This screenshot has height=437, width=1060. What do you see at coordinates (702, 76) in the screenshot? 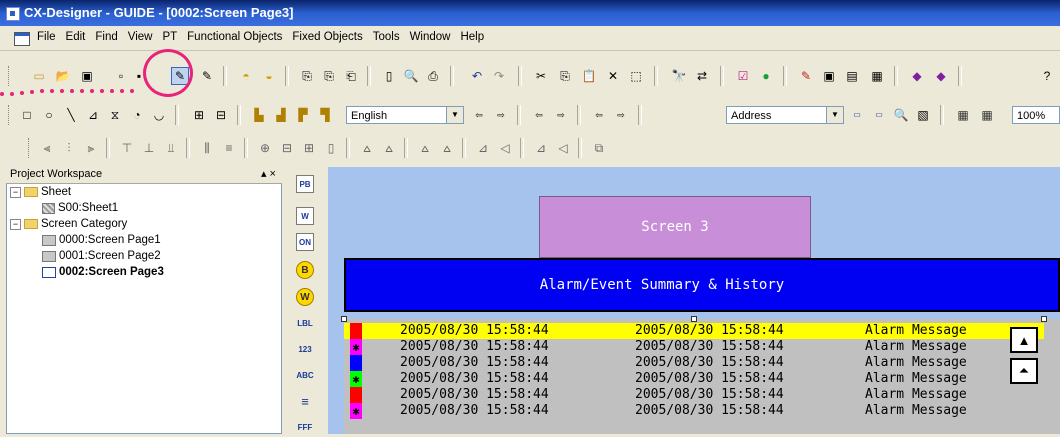
I see `replace-icon: ⇄` at bounding box center [702, 76].